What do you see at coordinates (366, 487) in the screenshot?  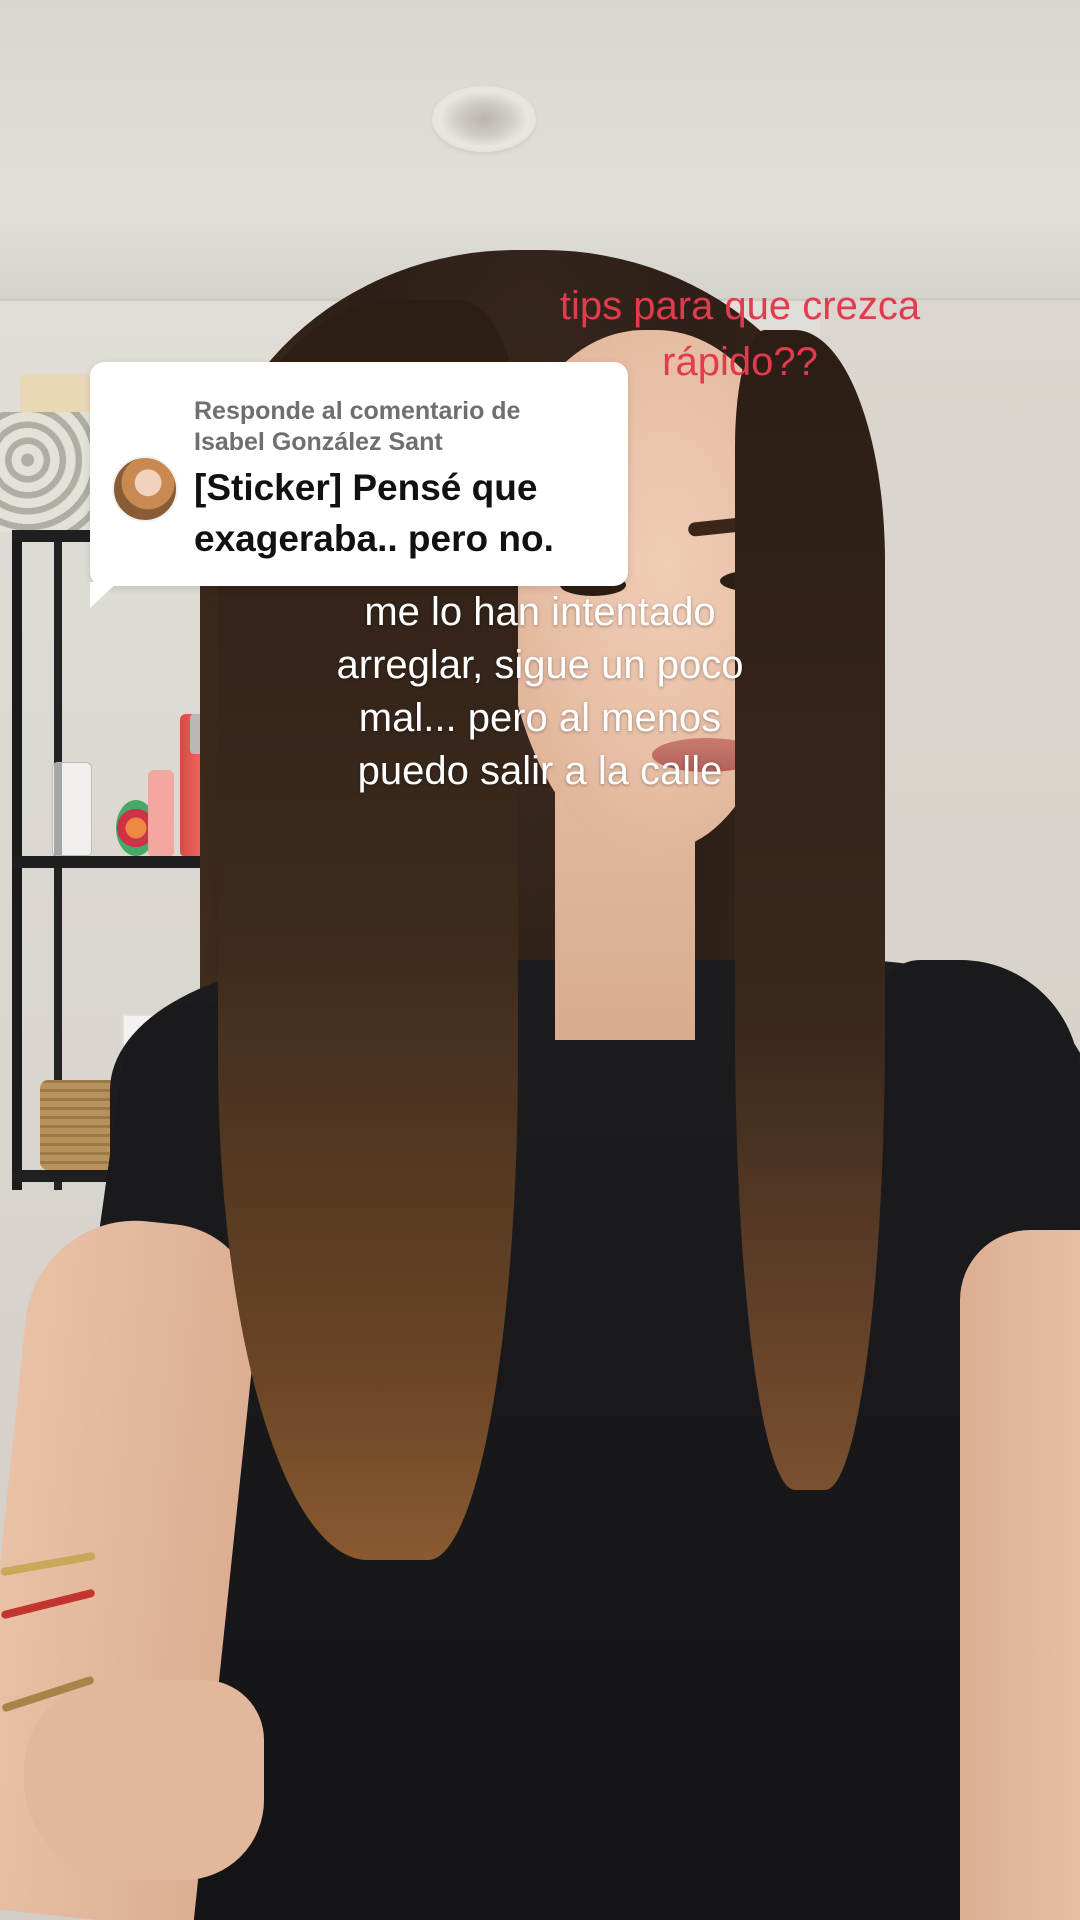 I see `comment-line: [Sticker] Pensé que` at bounding box center [366, 487].